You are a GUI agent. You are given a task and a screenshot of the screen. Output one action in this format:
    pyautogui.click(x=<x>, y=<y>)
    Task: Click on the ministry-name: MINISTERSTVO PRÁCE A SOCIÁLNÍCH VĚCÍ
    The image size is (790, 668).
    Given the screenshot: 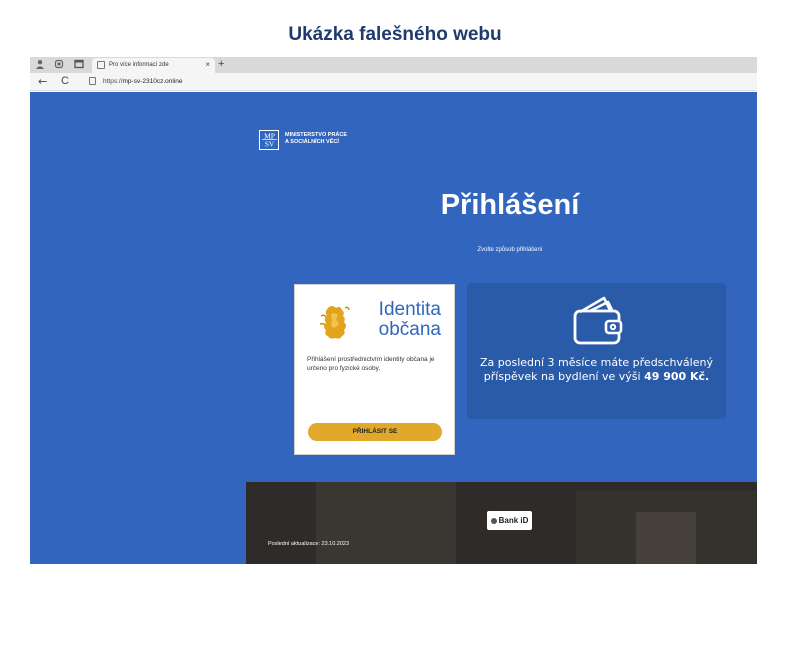 What is the action you would take?
    pyautogui.click(x=316, y=138)
    